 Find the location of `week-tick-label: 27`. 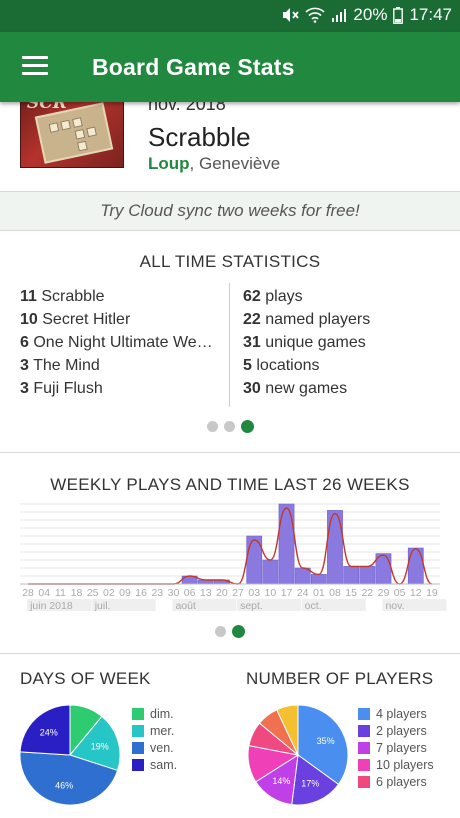

week-tick-label: 27 is located at coordinates (238, 593).